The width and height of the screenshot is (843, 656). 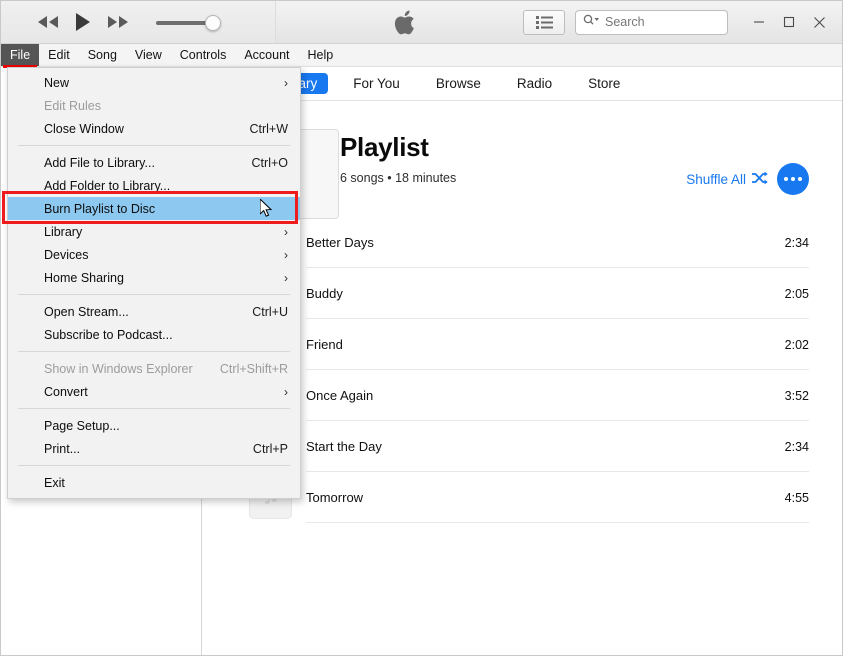 I want to click on menubar-item-view: View, so click(x=148, y=55).